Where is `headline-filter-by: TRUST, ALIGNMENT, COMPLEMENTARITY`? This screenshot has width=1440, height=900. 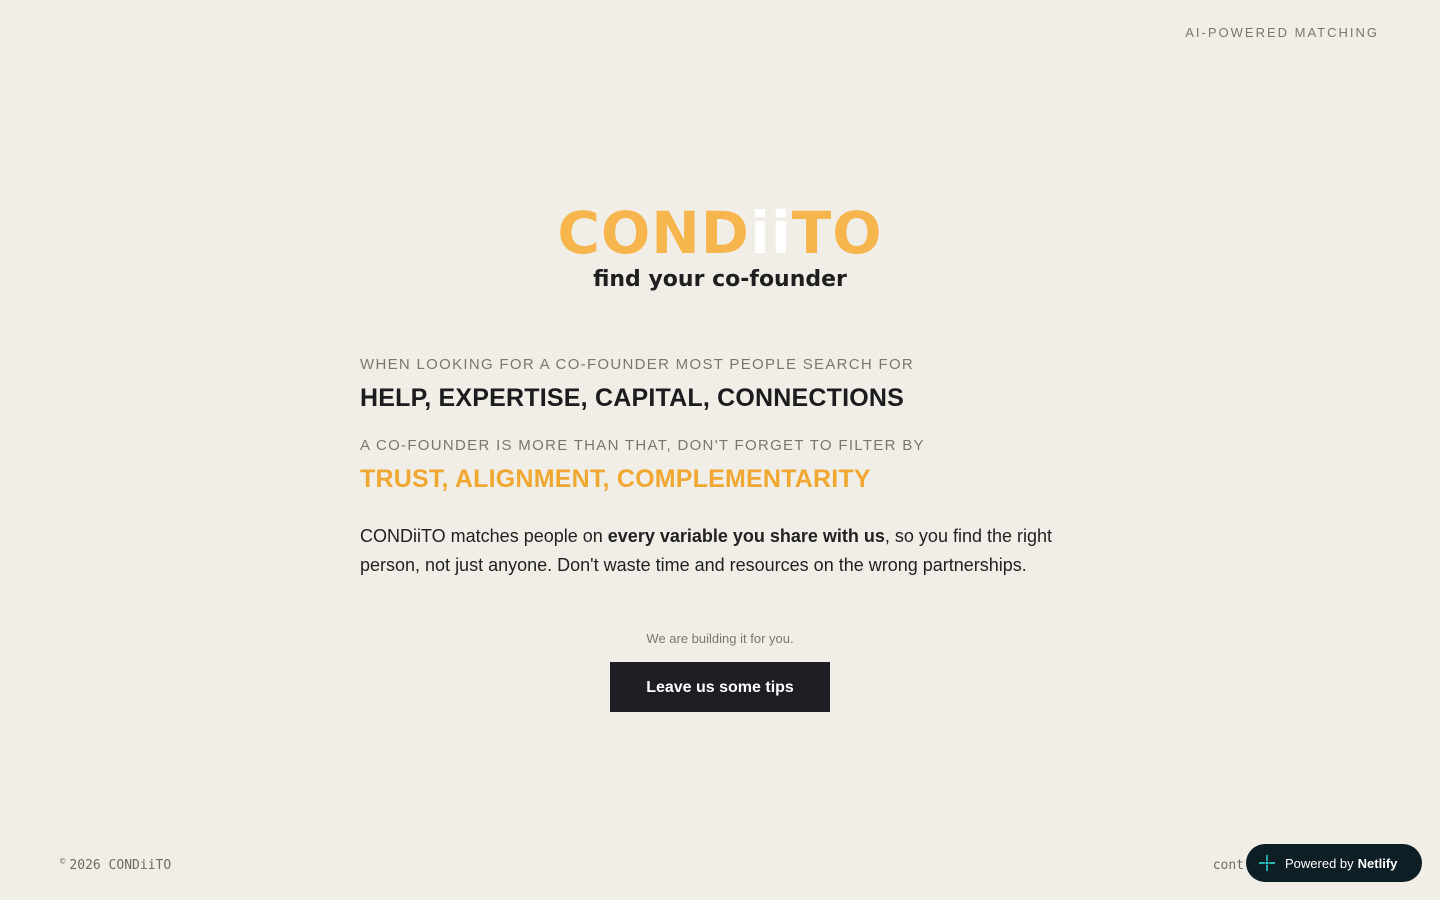
headline-filter-by: TRUST, ALIGNMENT, COMPLEMENTARITY is located at coordinates (615, 479).